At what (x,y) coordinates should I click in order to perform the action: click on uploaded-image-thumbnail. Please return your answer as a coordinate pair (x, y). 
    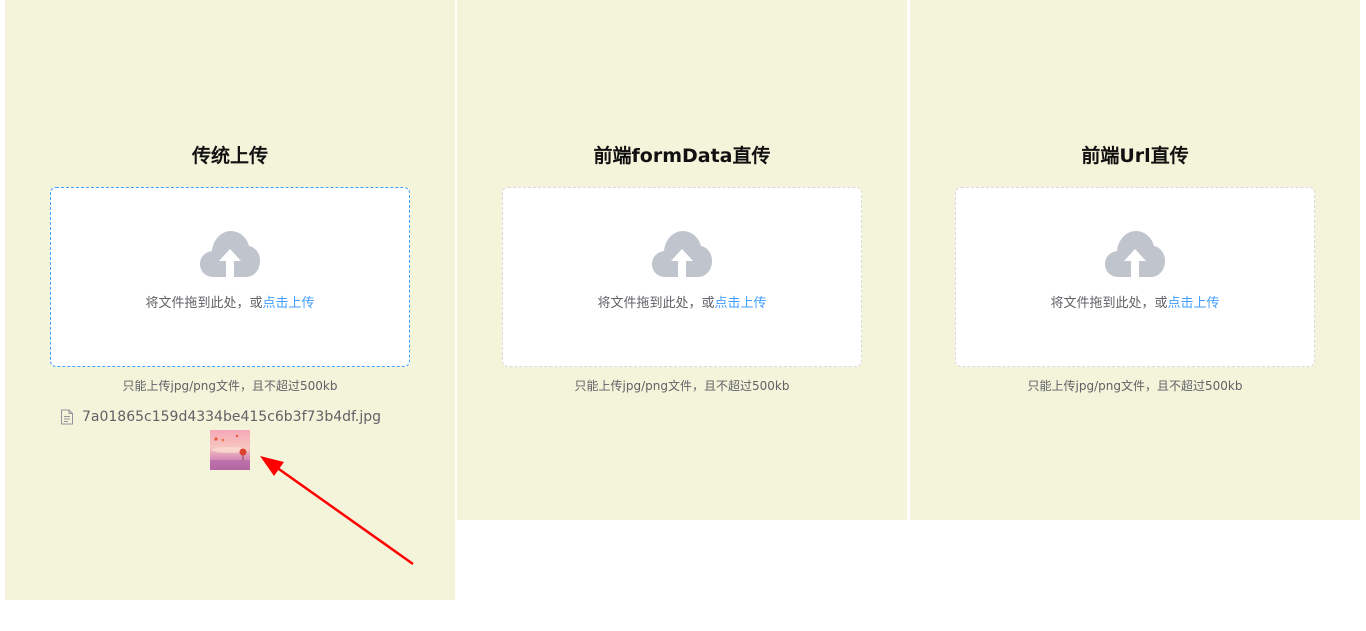
    Looking at the image, I should click on (230, 450).